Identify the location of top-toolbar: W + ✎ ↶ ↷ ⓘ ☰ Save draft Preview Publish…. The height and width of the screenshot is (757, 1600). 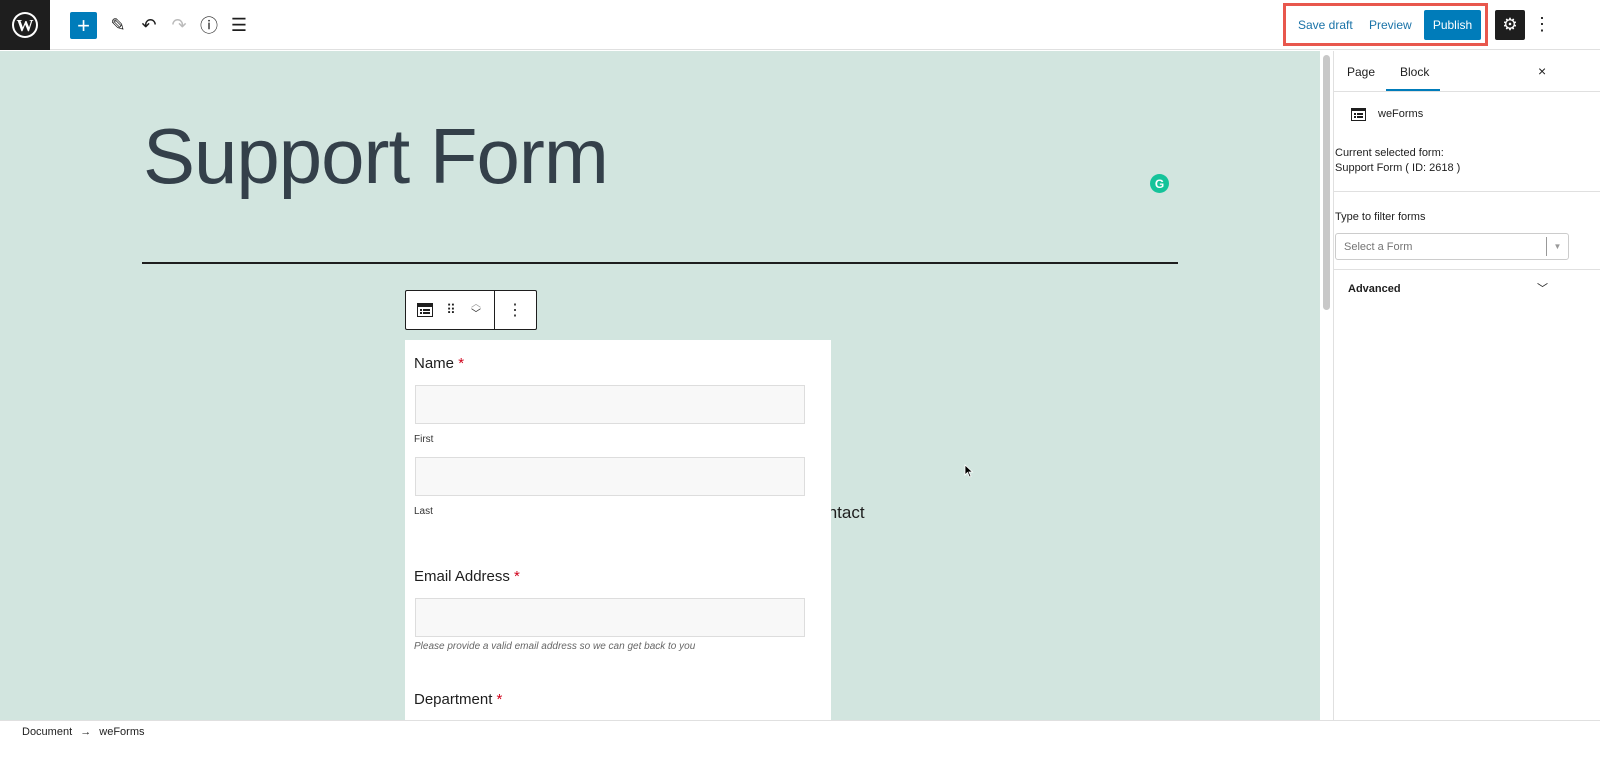
(800, 25).